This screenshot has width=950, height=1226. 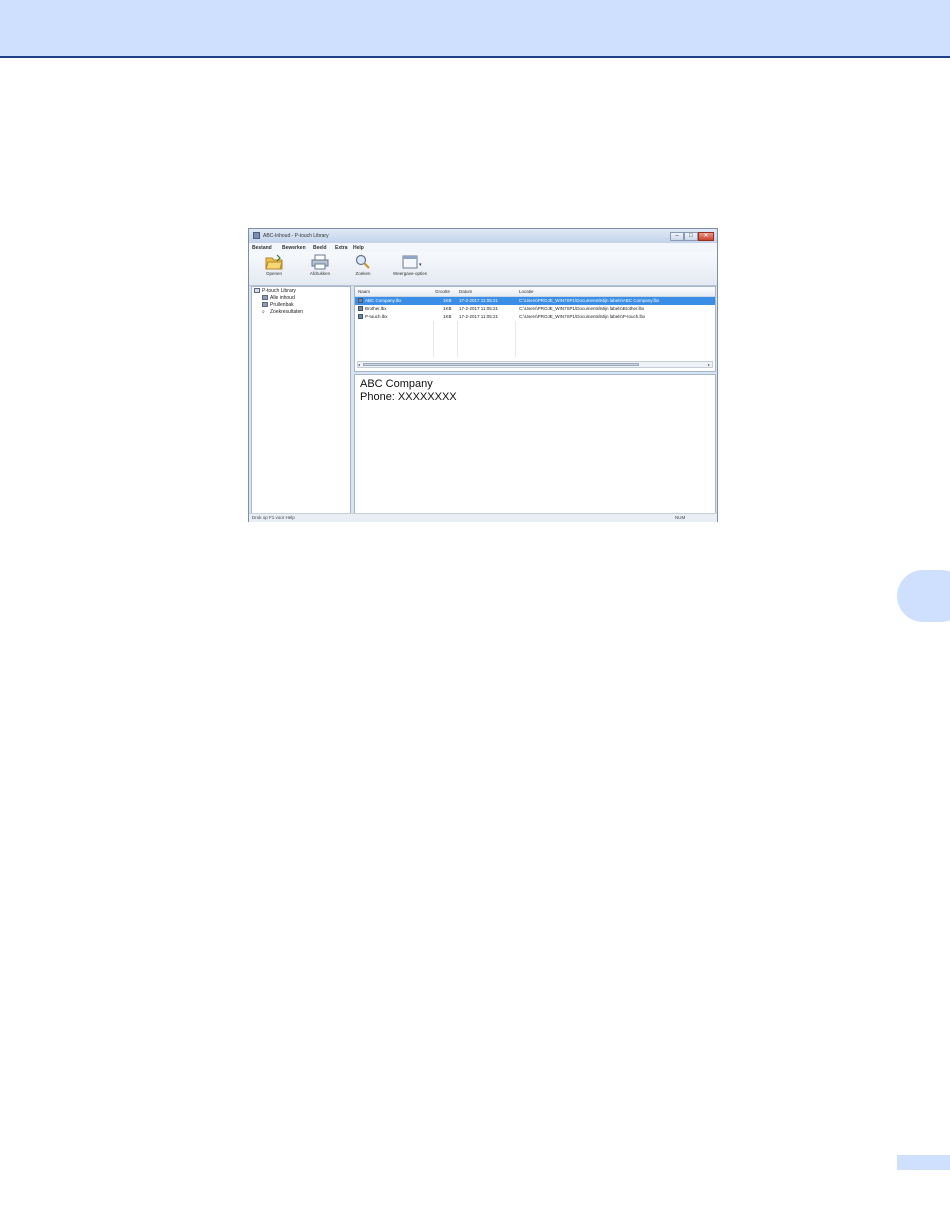 What do you see at coordinates (275, 291) in the screenshot?
I see `tree-root: P-touch Library` at bounding box center [275, 291].